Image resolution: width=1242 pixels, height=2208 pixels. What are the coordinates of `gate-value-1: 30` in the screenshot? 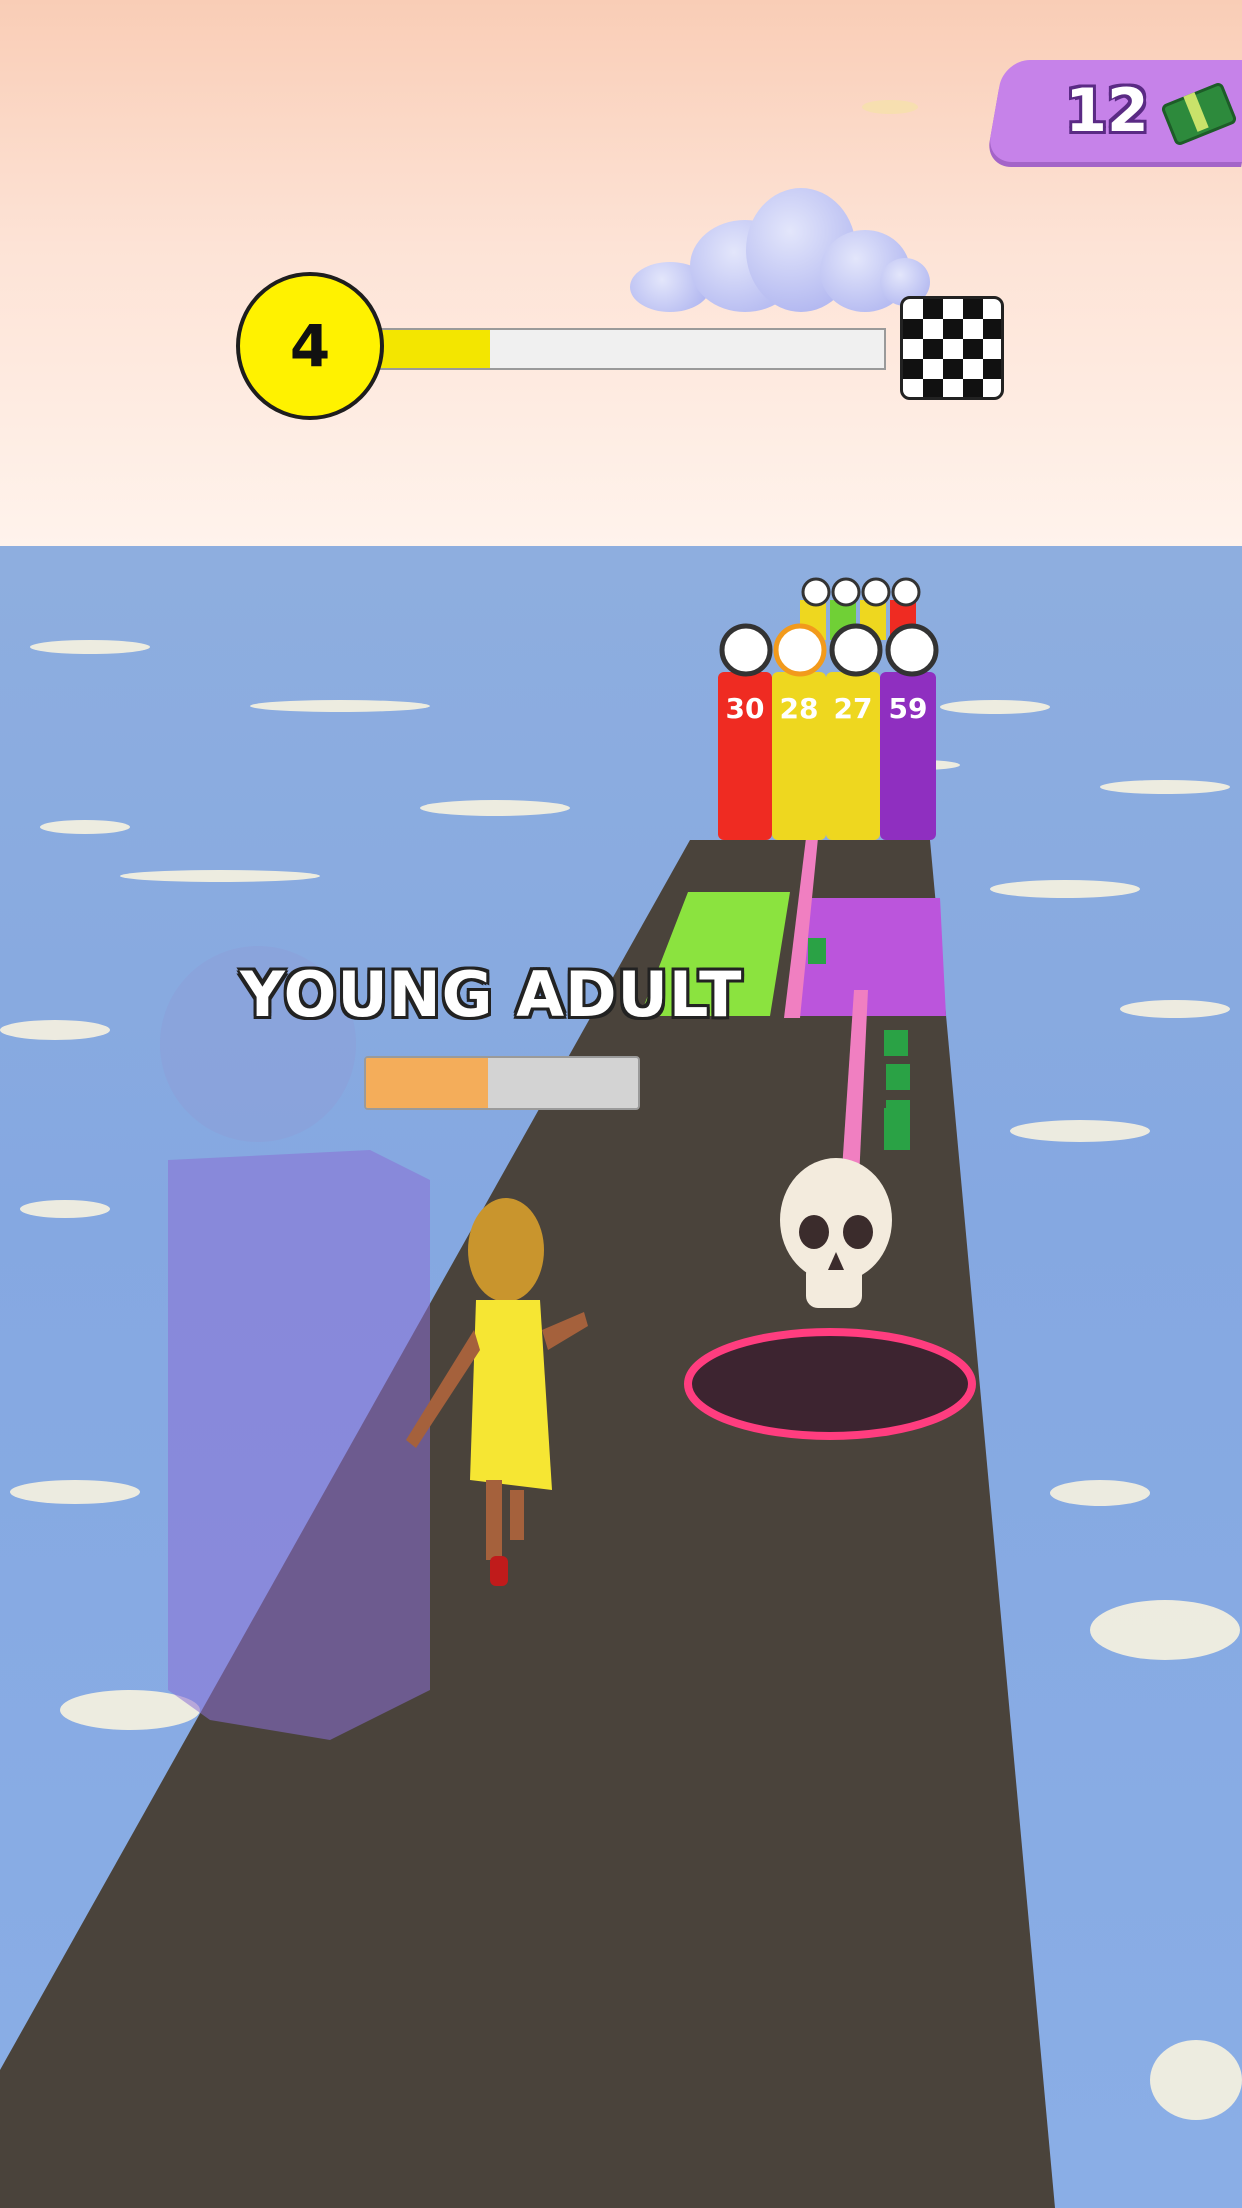 It's located at (745, 708).